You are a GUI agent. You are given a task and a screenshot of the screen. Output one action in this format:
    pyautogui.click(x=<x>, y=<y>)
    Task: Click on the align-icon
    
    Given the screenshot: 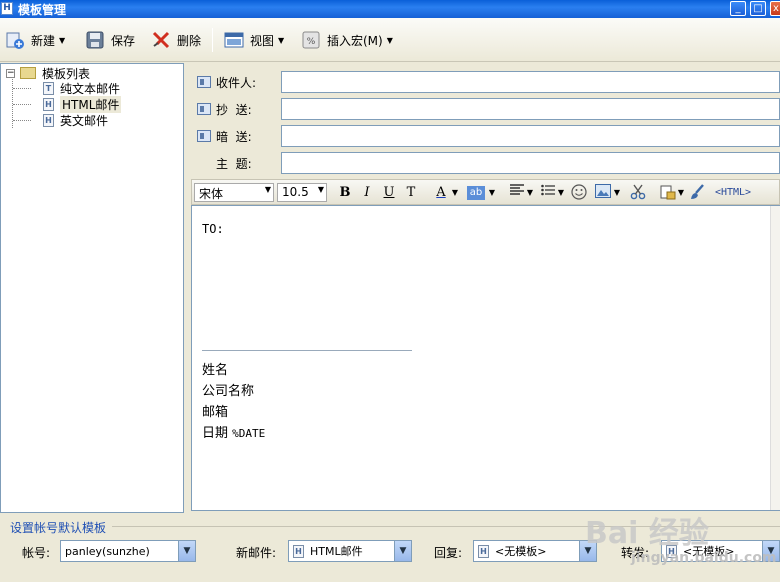 What is the action you would take?
    pyautogui.click(x=517, y=193)
    